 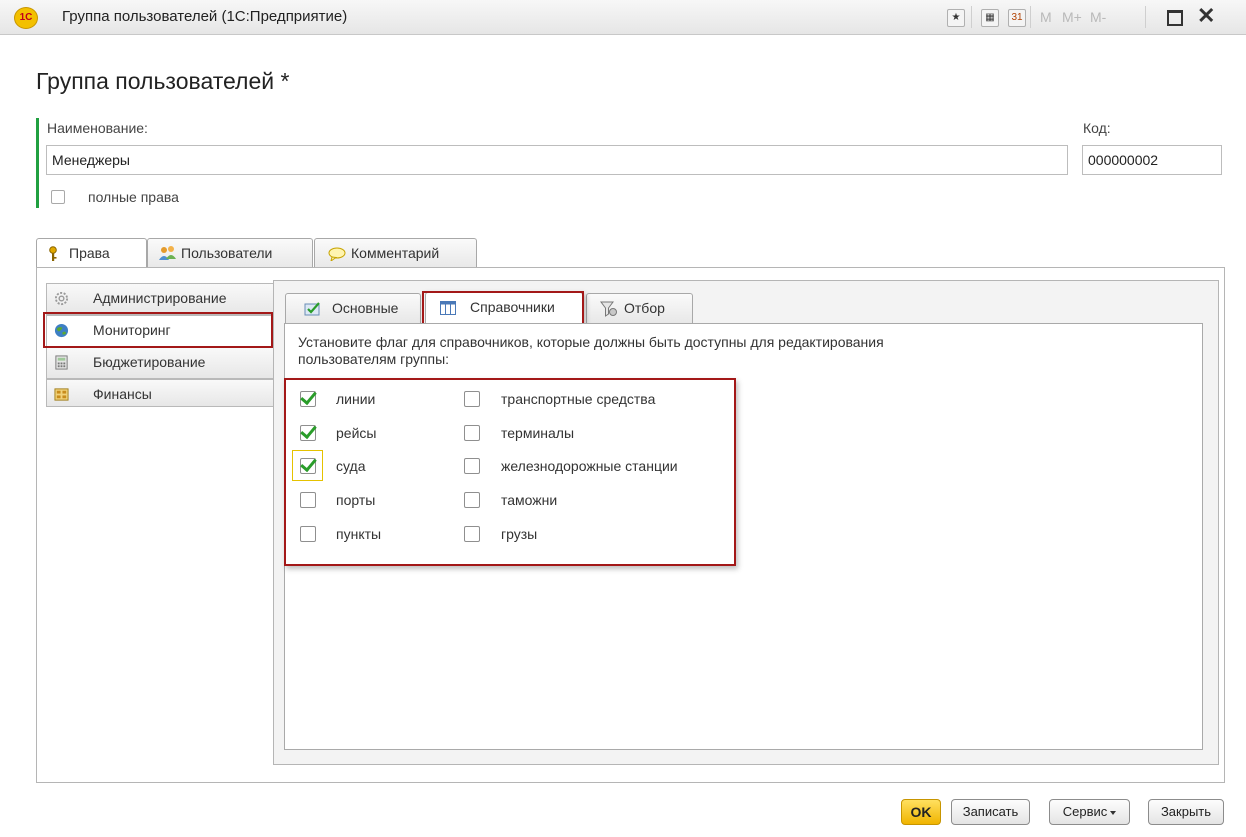 I want to click on sidebar-item-administration: Администрирование, so click(x=159, y=299).